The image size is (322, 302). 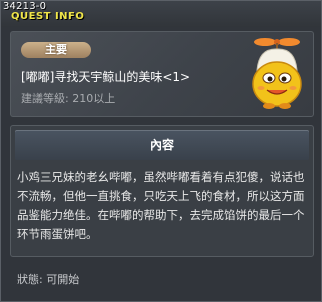 I want to click on quest-name: [嘟嘟]寻找天宇鲸山的美味<1>, so click(x=106, y=77).